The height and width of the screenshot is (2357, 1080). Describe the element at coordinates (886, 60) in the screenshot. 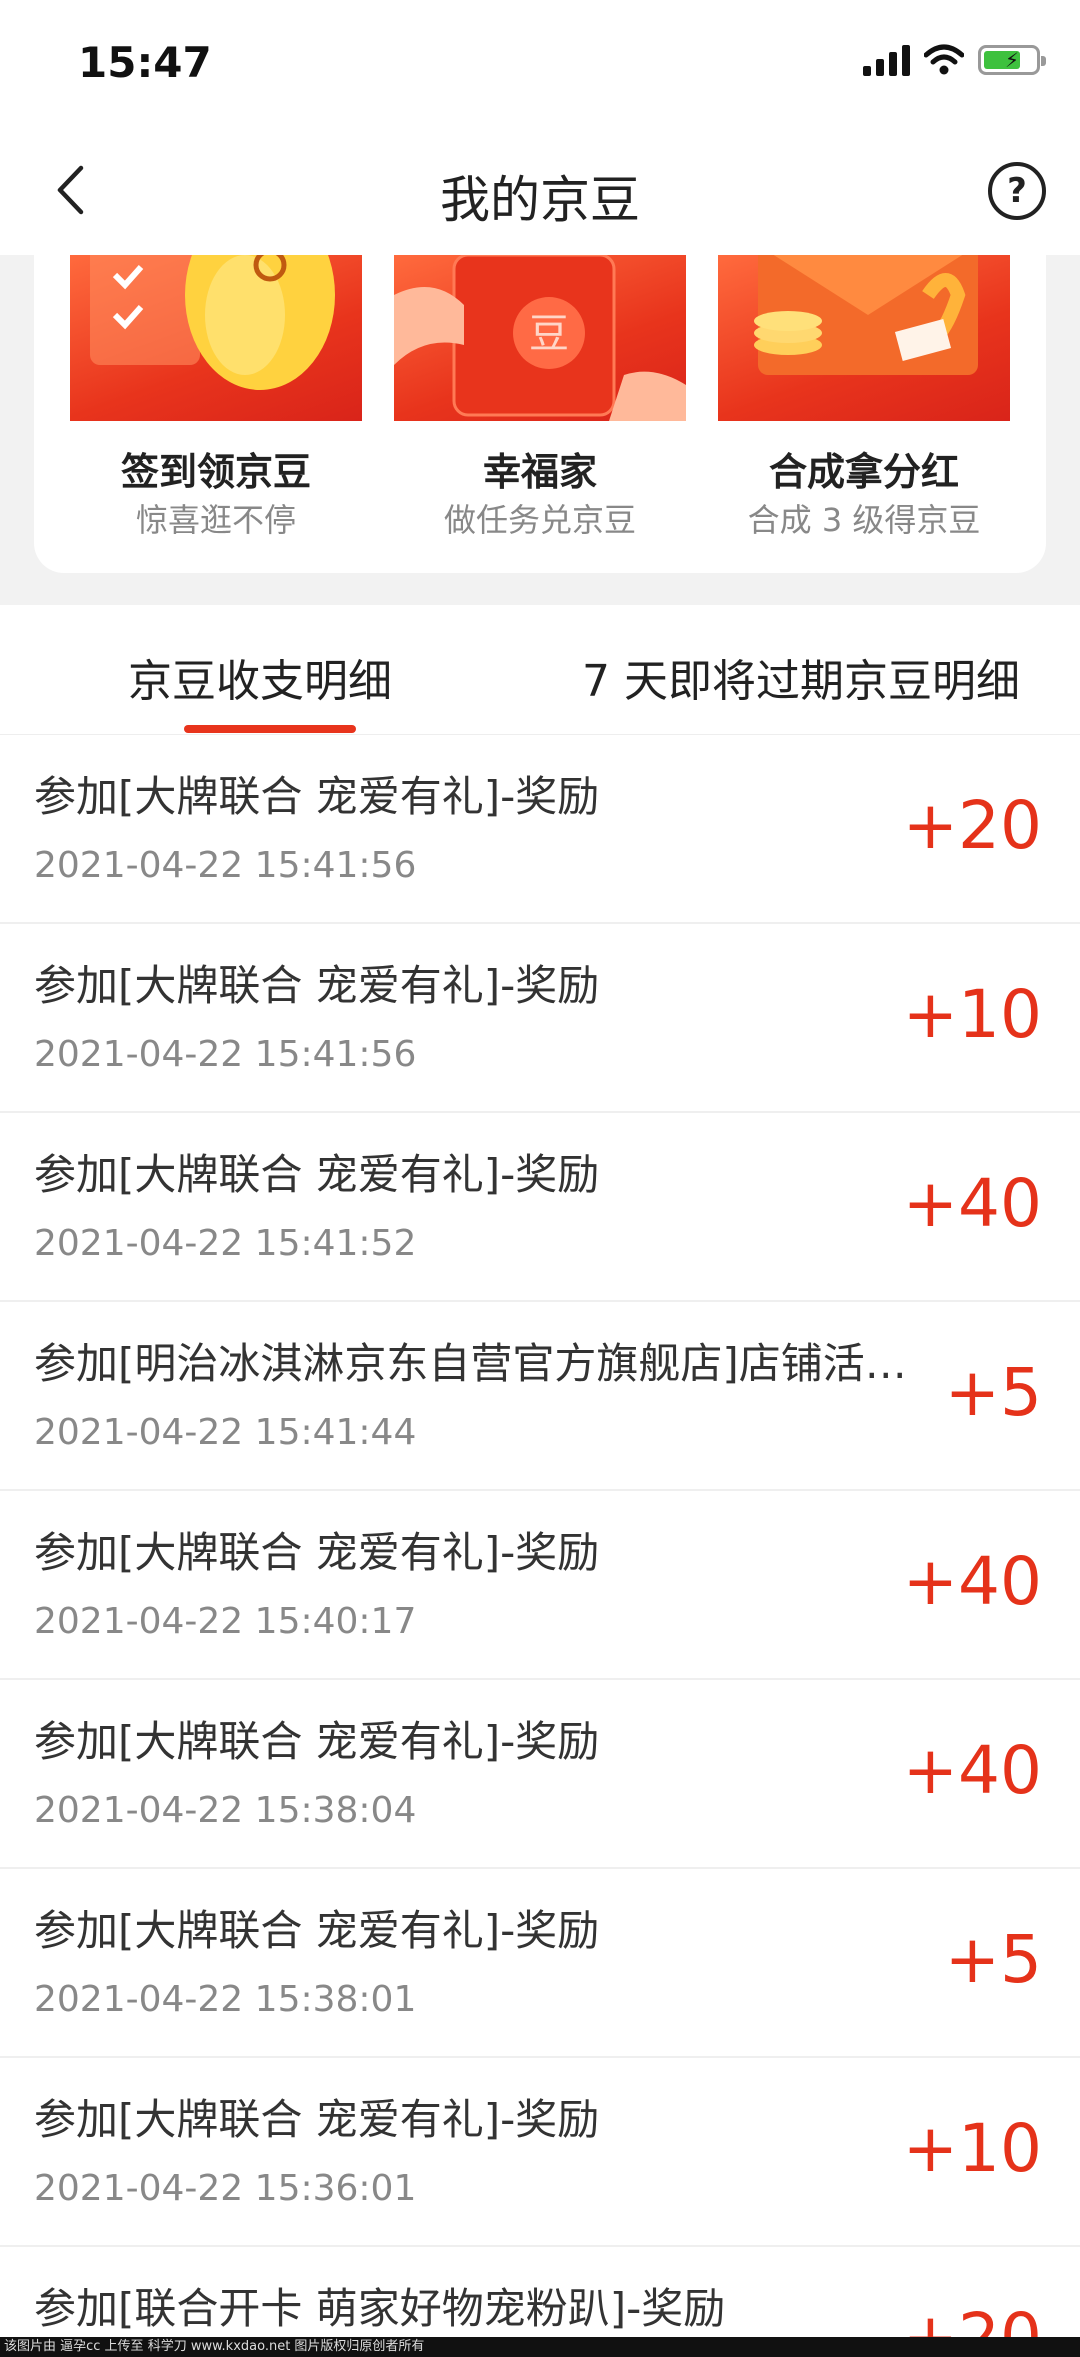

I see `cellular-signal-icon` at that location.